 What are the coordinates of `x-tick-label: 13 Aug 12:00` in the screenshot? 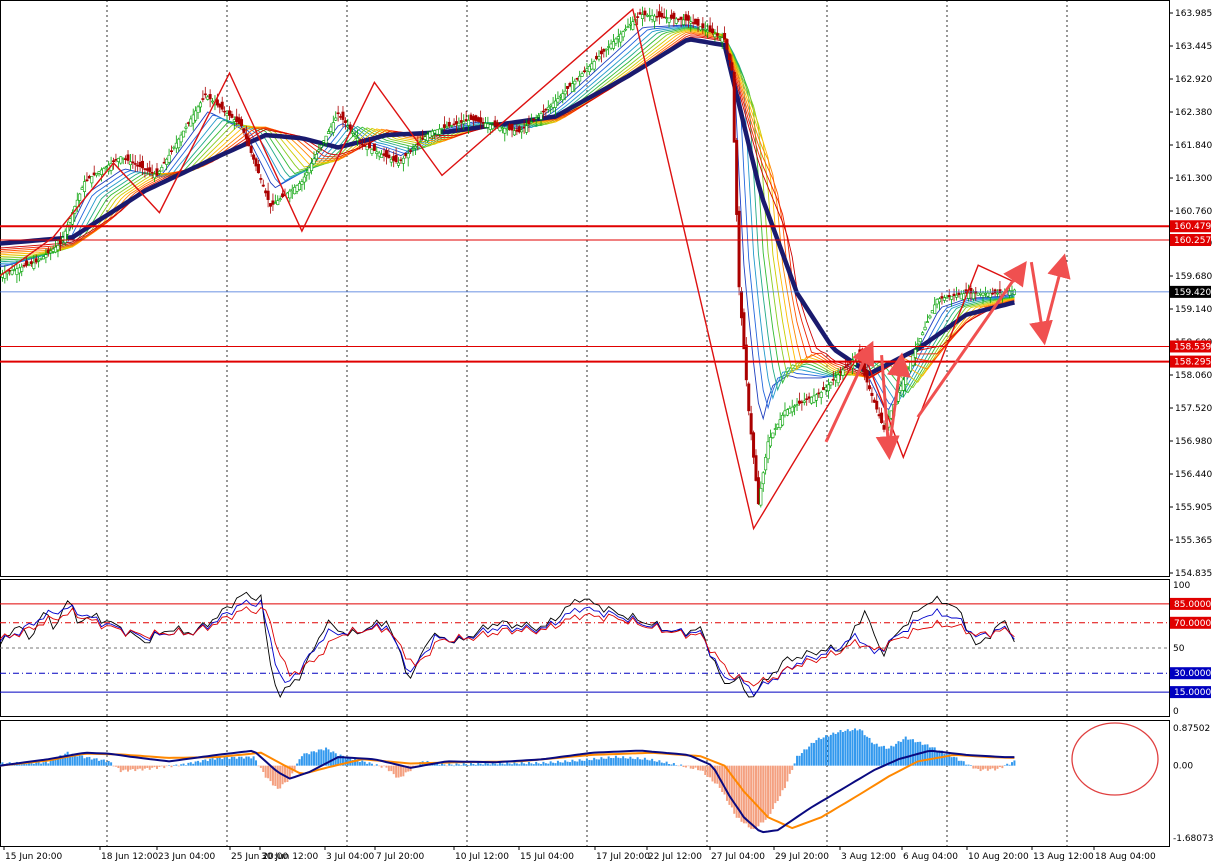 It's located at (1063, 857).